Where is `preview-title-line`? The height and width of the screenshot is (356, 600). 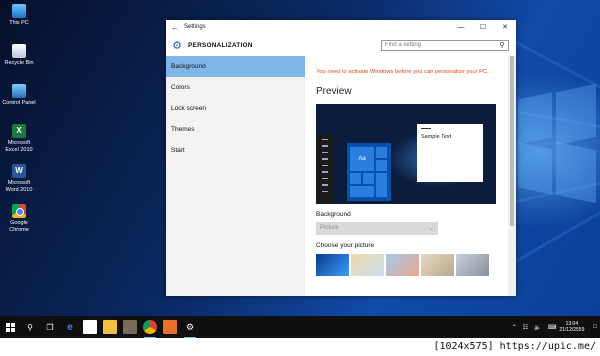
preview-title-line is located at coordinates (426, 128).